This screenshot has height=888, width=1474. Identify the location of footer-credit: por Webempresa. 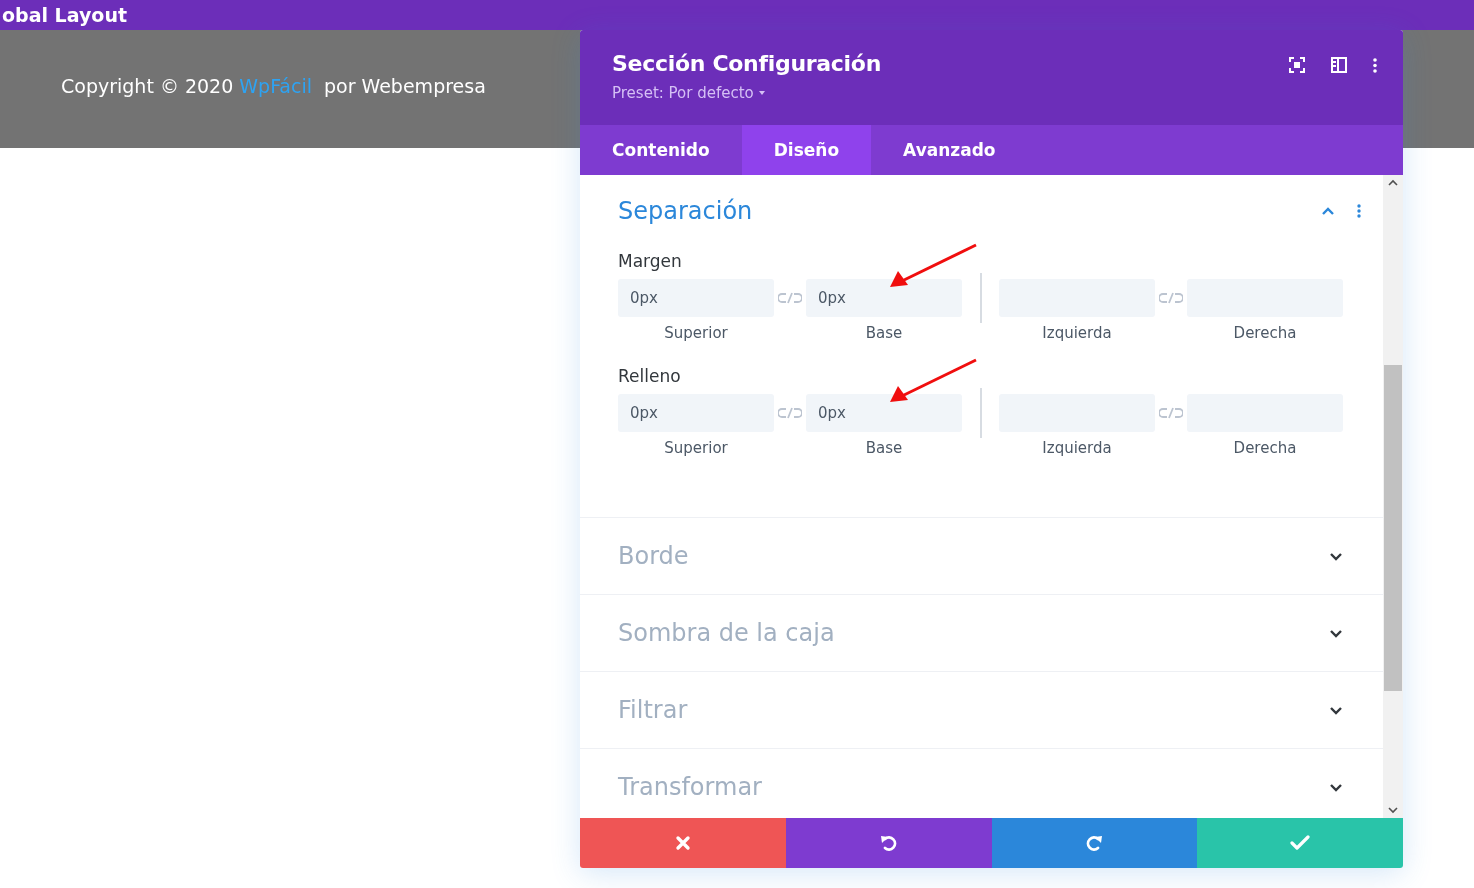
(404, 86).